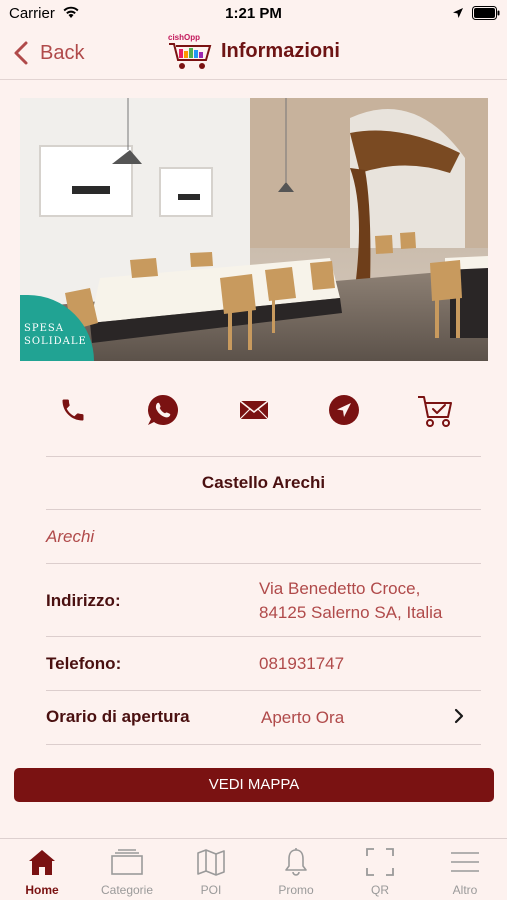 The image size is (507, 900). Describe the element at coordinates (296, 890) in the screenshot. I see `tab-promo-label: Promo` at that location.